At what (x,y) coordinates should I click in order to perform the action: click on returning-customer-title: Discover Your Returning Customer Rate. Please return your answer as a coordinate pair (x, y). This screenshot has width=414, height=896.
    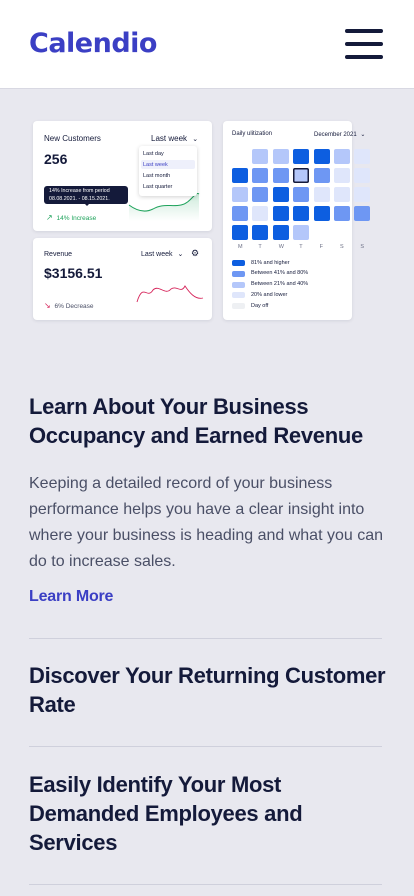
    Looking at the image, I should click on (209, 690).